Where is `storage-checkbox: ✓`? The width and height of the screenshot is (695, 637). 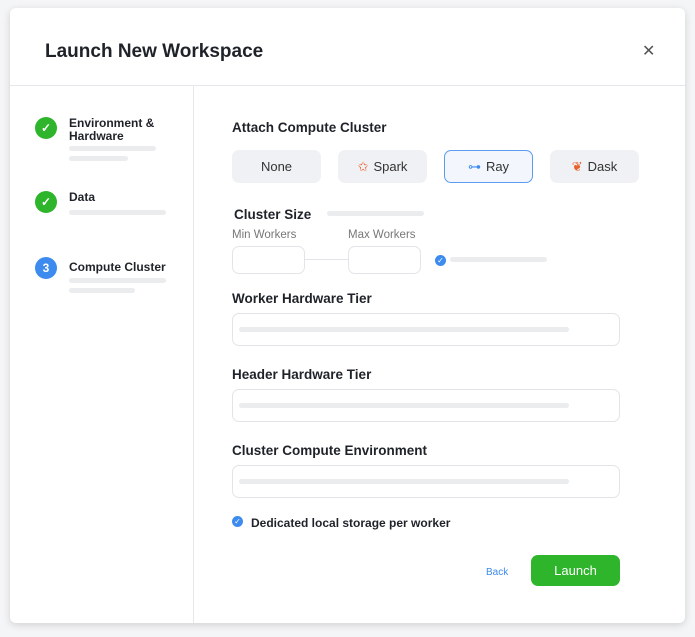 storage-checkbox: ✓ is located at coordinates (237, 521).